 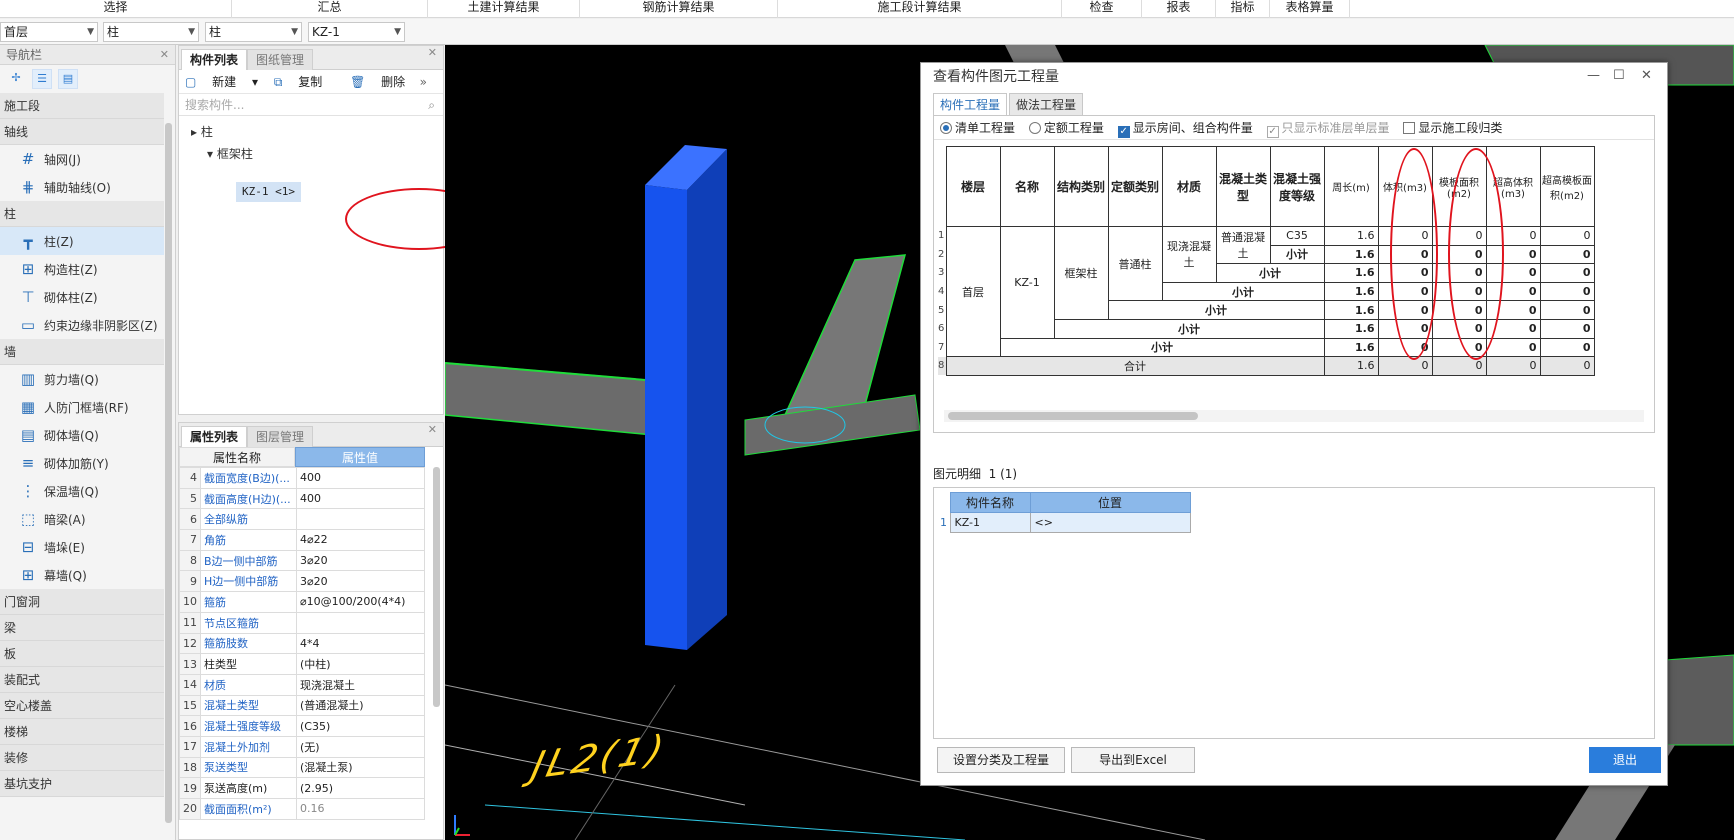 I want to click on show-section-checkbox: 显示施工段归类, so click(x=1452, y=128).